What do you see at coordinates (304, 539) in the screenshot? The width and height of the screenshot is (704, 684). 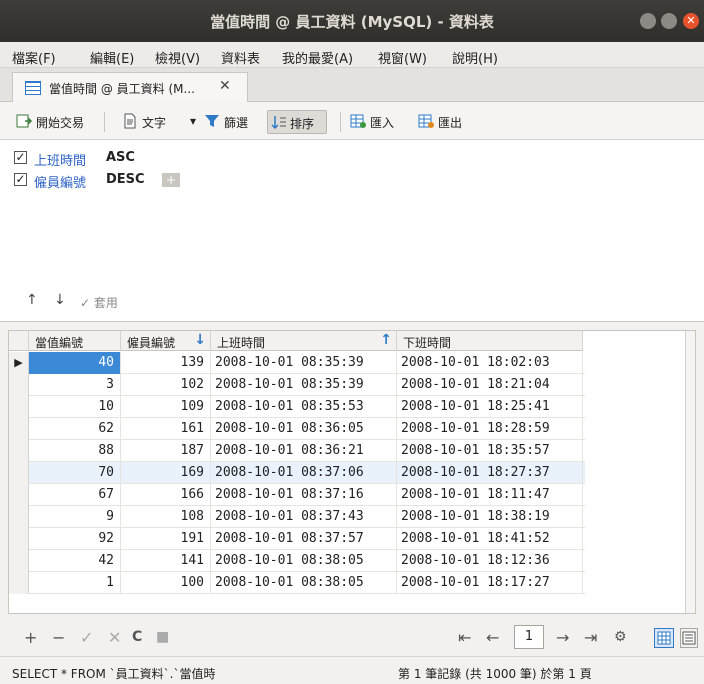 I see `table-cell: 2008-10-01 08:37:57` at bounding box center [304, 539].